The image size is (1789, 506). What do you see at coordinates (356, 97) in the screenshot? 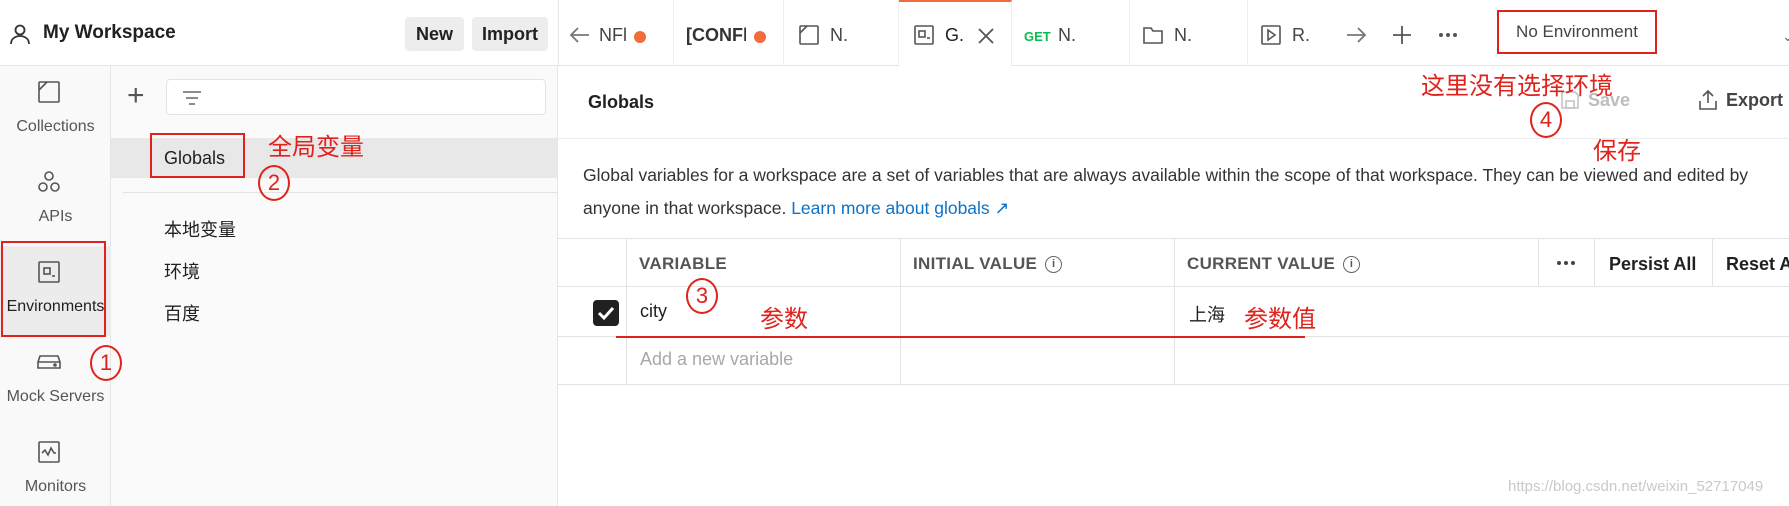
I see `filter-input` at bounding box center [356, 97].